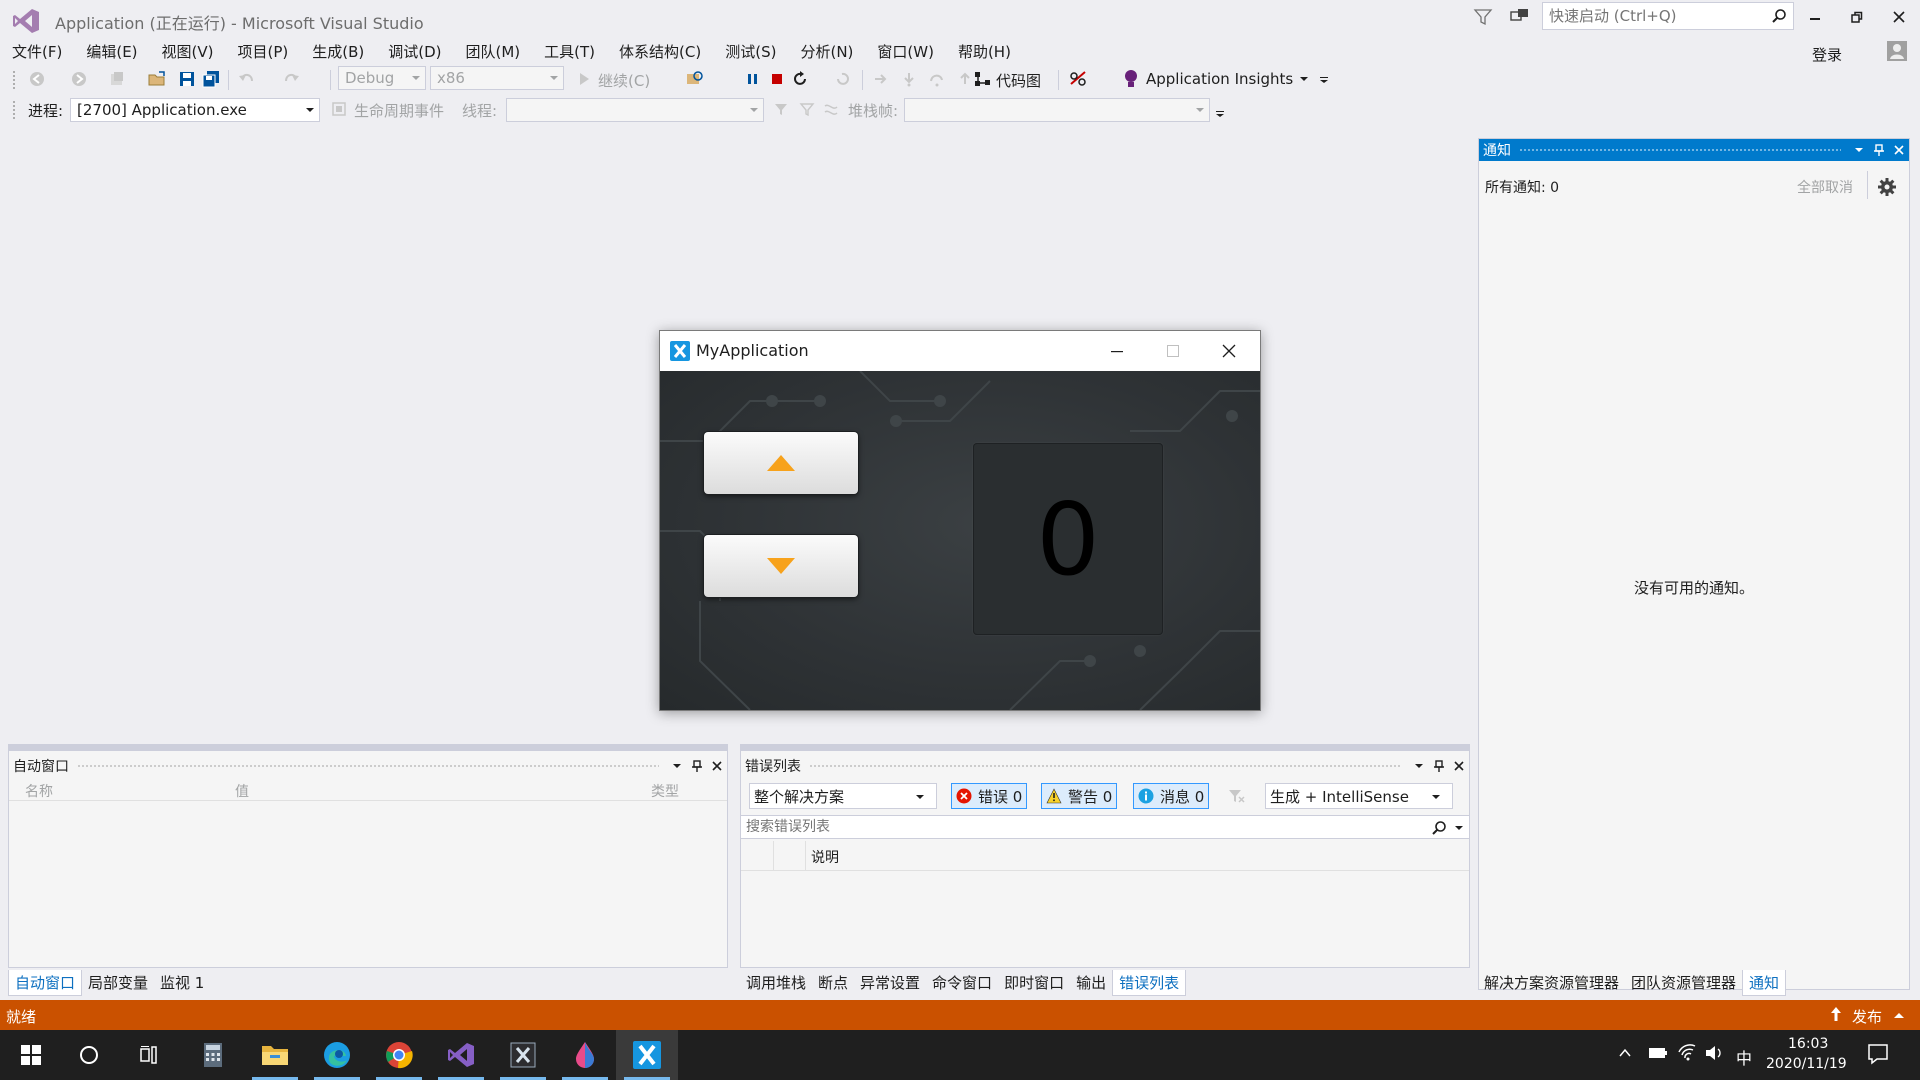 Image resolution: width=1920 pixels, height=1080 pixels. Describe the element at coordinates (1091, 983) in the screenshot. I see `tab-output: 输出` at that location.